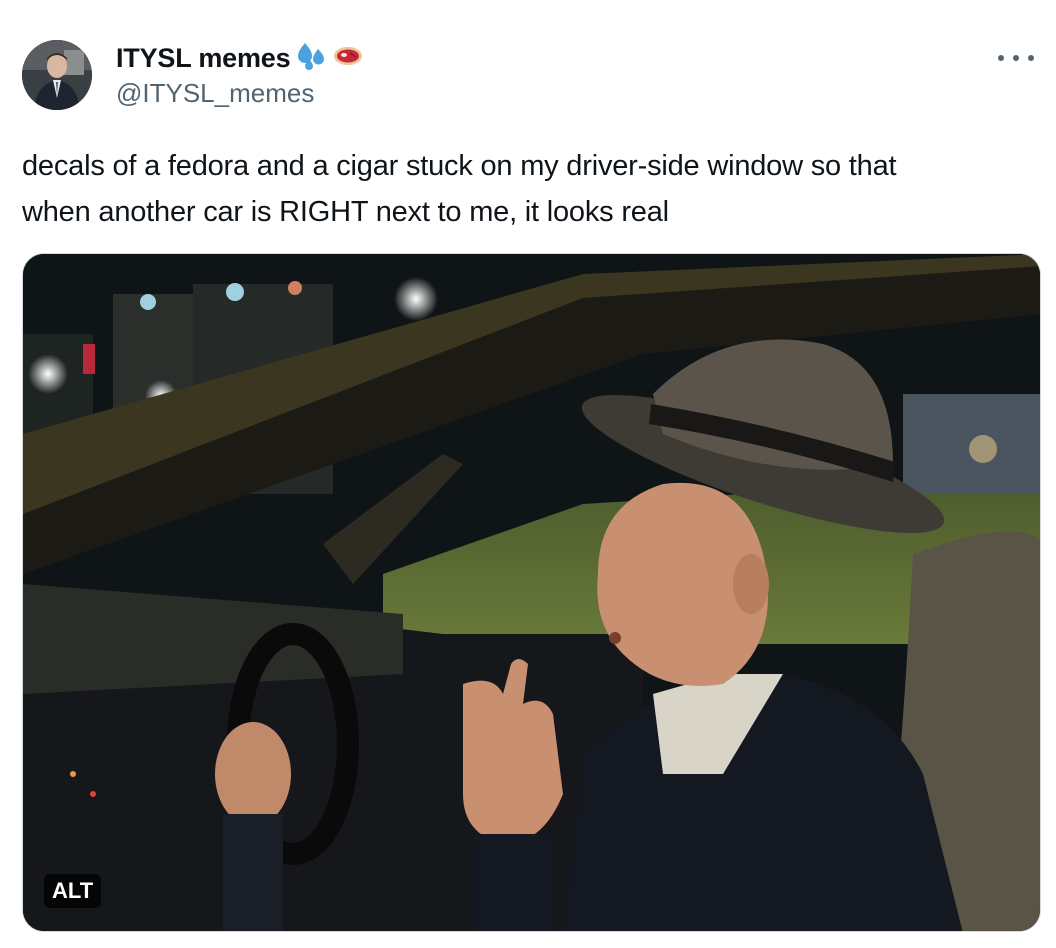 This screenshot has width=1056, height=948. What do you see at coordinates (203, 58) in the screenshot?
I see `display-name: ITYSL memes` at bounding box center [203, 58].